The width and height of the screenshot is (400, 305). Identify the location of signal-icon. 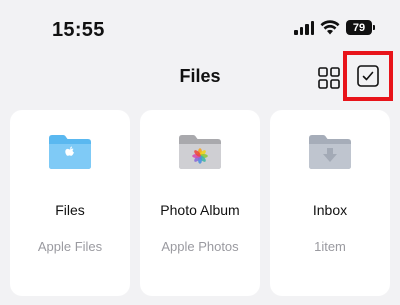
(304, 27).